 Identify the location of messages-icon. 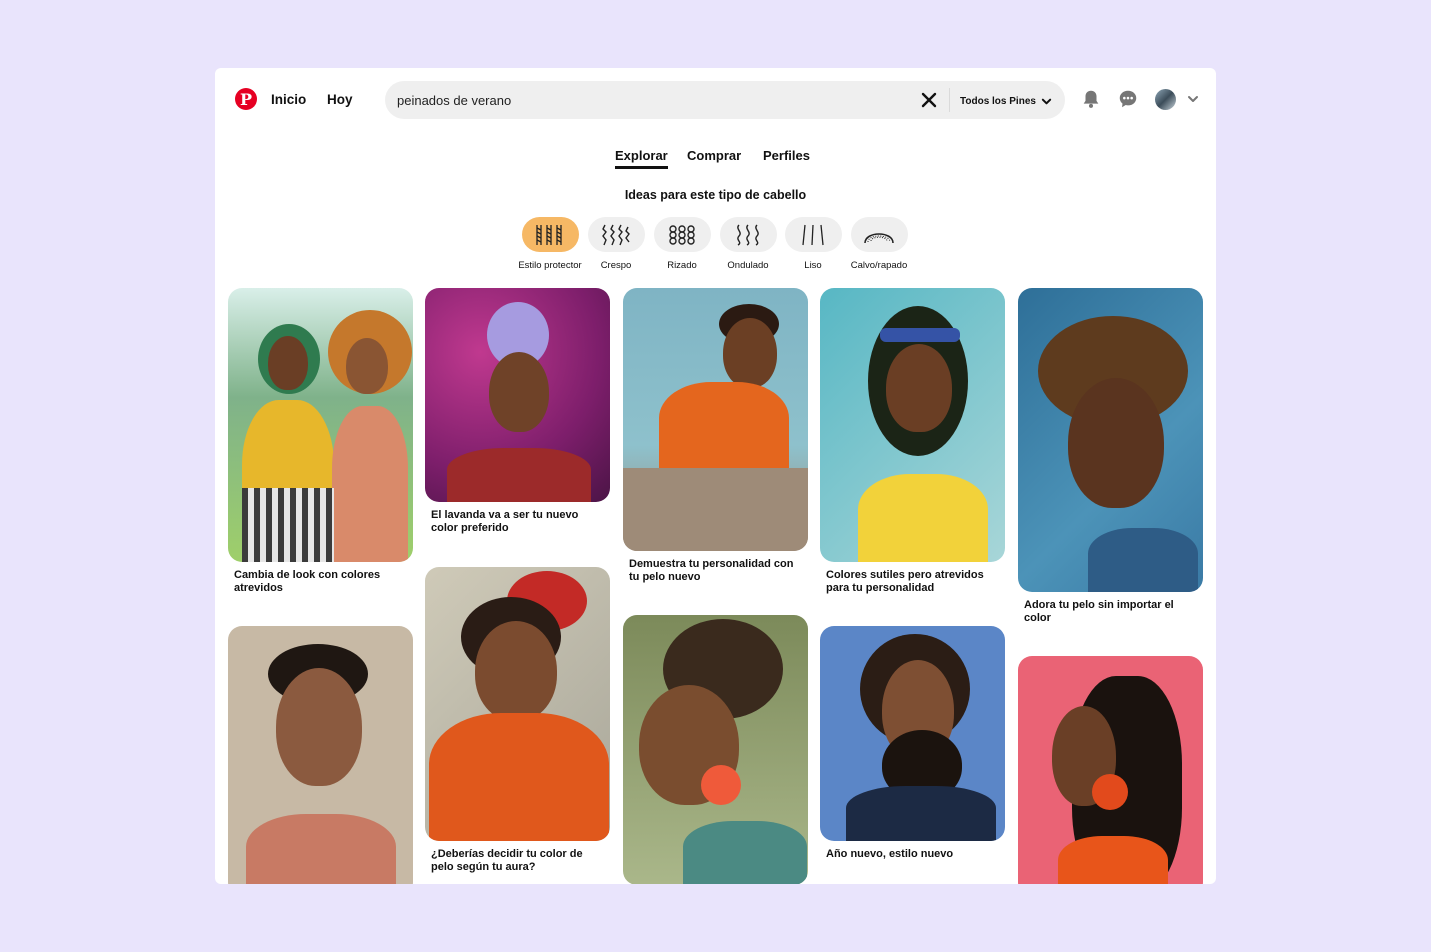
(1128, 99).